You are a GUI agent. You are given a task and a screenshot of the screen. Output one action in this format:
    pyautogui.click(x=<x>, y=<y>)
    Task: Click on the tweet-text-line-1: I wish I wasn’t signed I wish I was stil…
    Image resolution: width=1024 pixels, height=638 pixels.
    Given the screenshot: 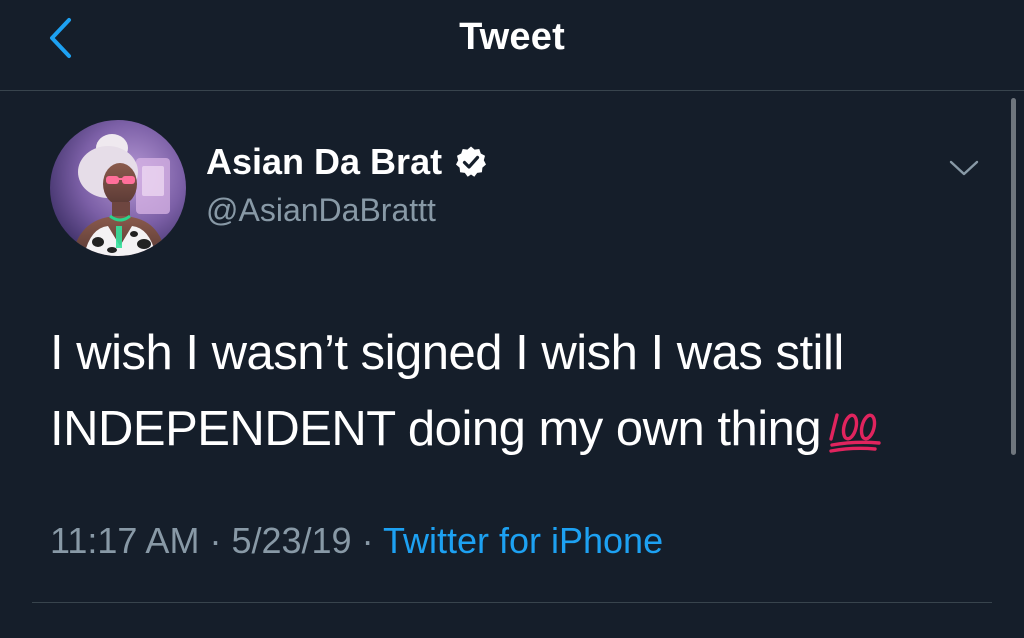 What is the action you would take?
    pyautogui.click(x=447, y=353)
    